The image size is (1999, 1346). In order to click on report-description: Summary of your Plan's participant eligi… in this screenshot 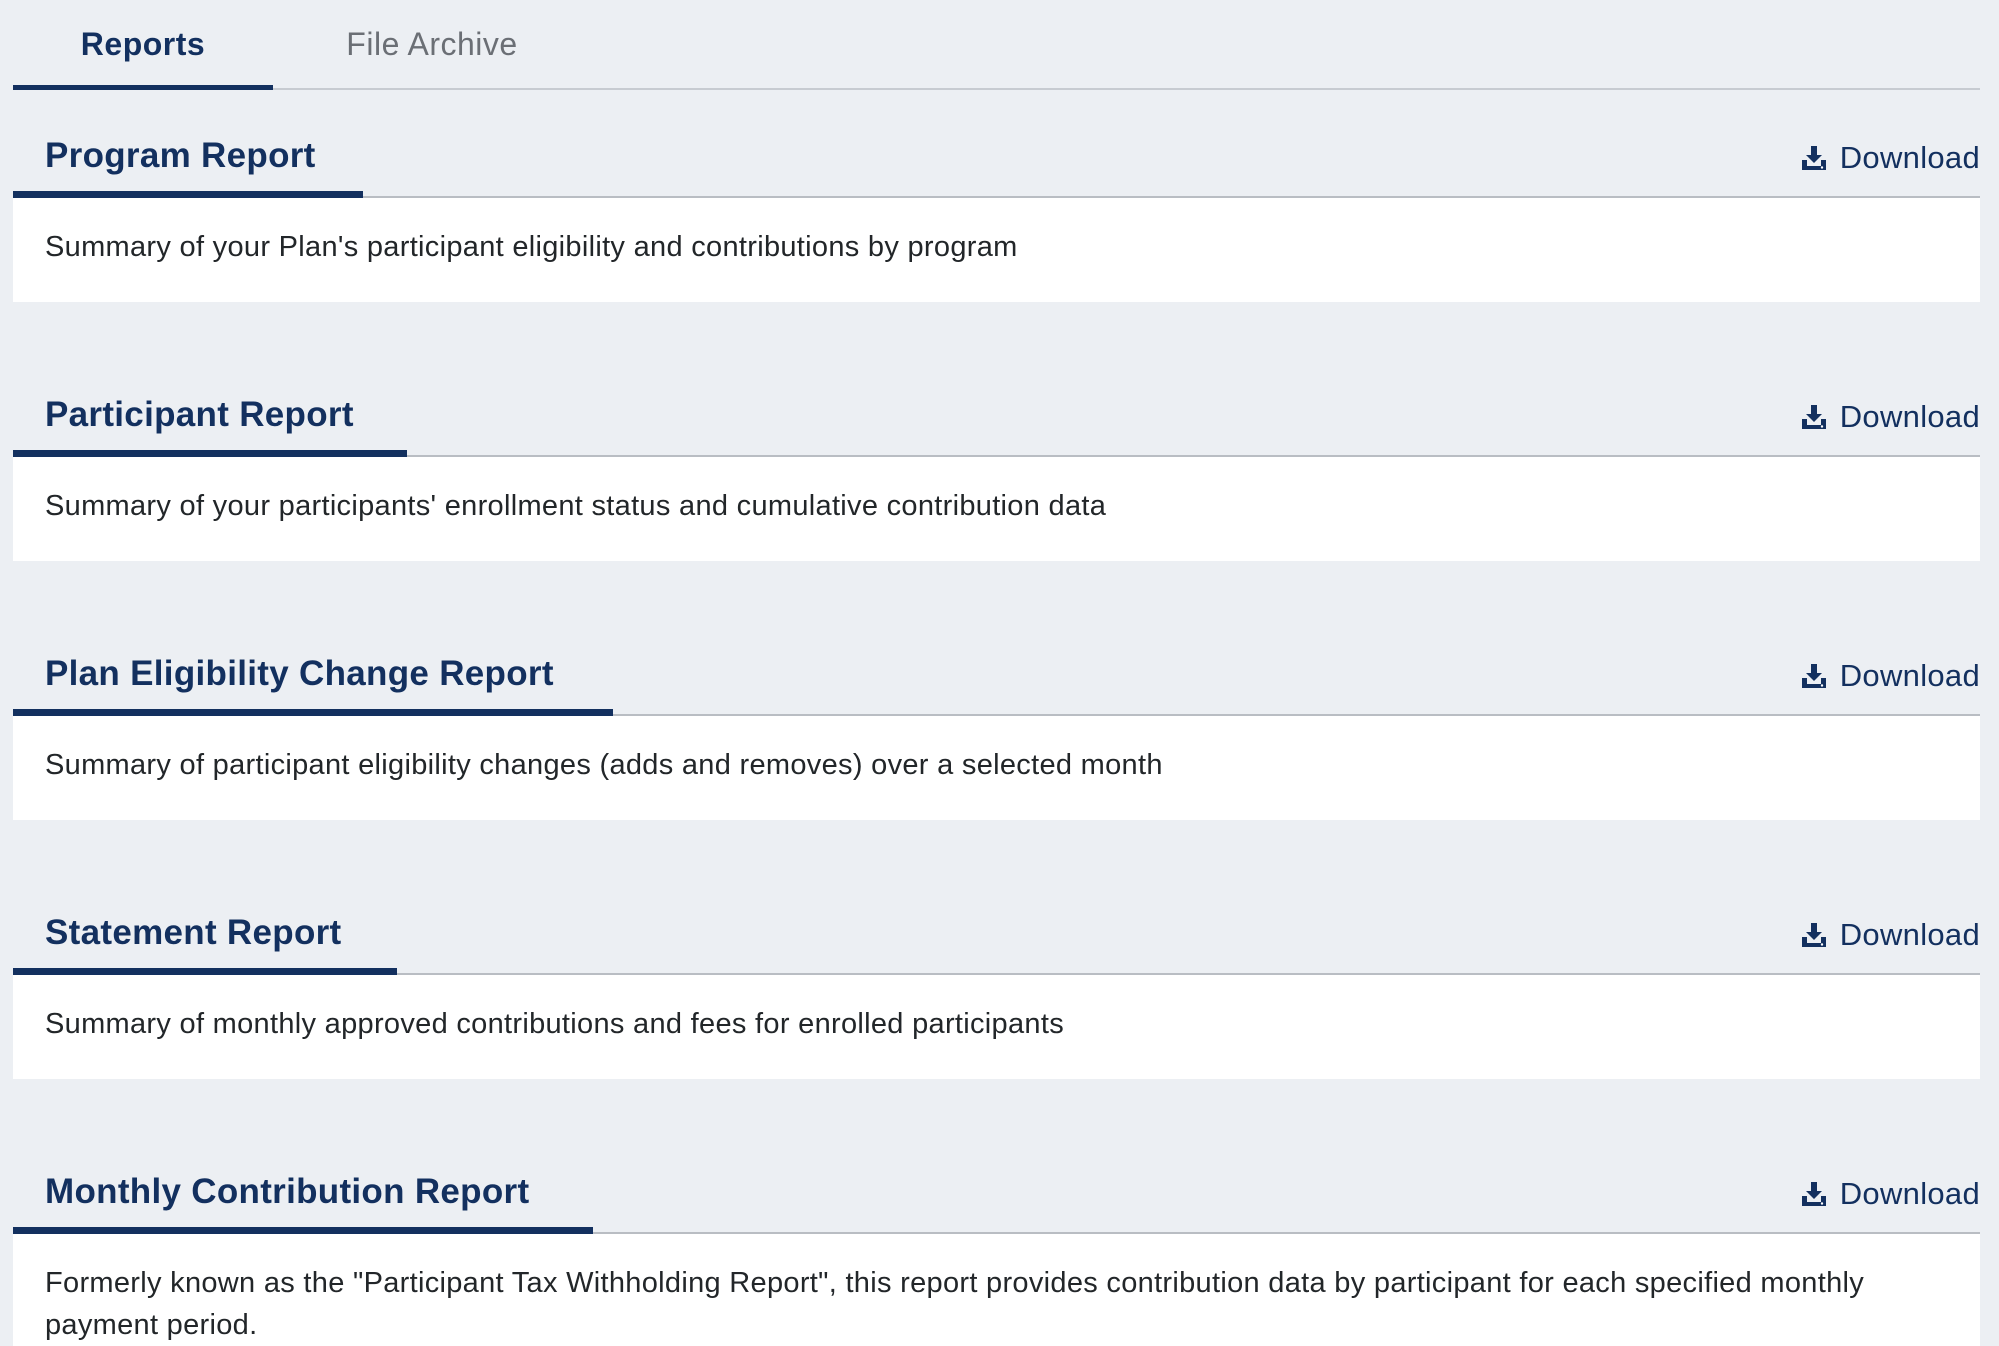, I will do `click(996, 250)`.